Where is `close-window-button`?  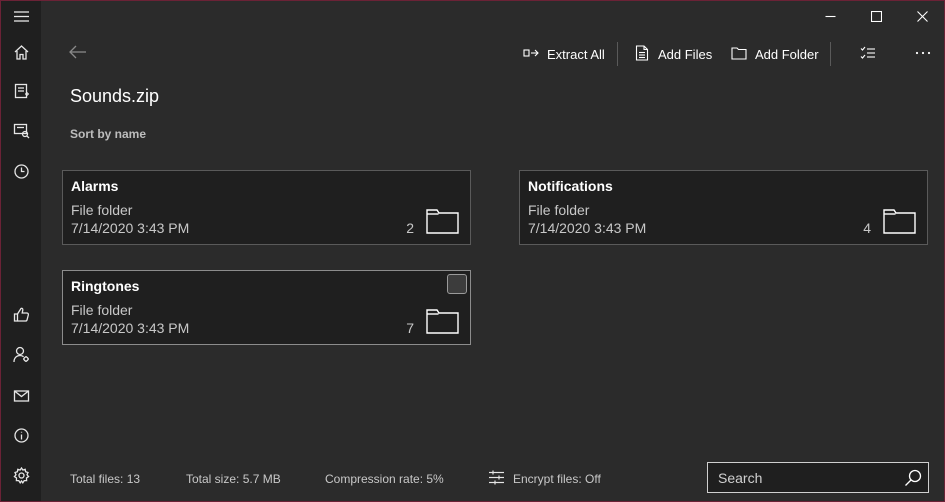
close-window-button is located at coordinates (922, 18).